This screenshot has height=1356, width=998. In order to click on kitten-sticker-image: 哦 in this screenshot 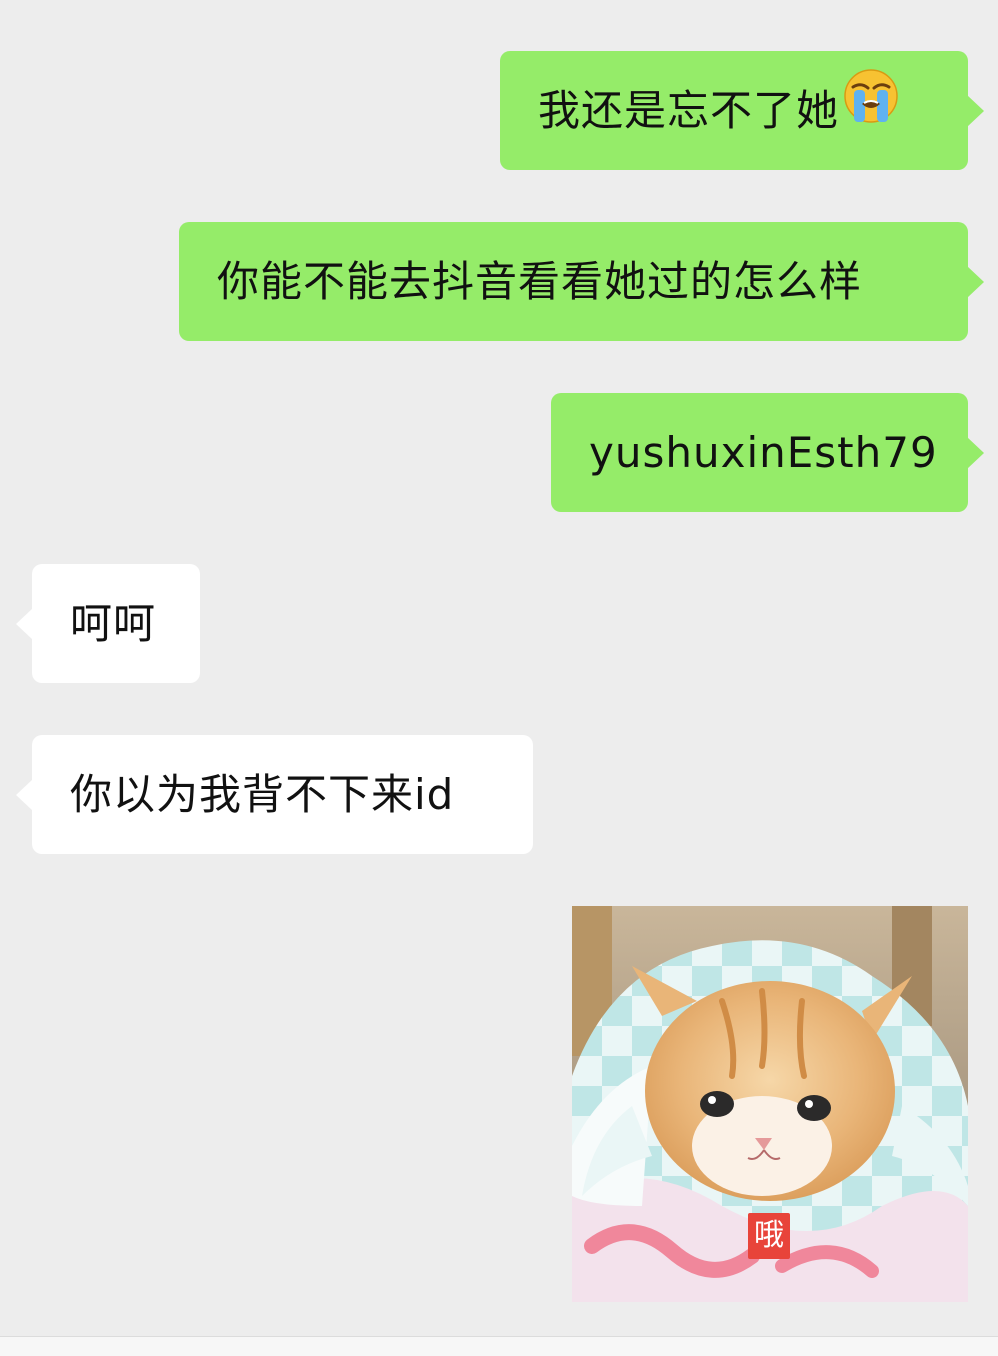, I will do `click(770, 1104)`.